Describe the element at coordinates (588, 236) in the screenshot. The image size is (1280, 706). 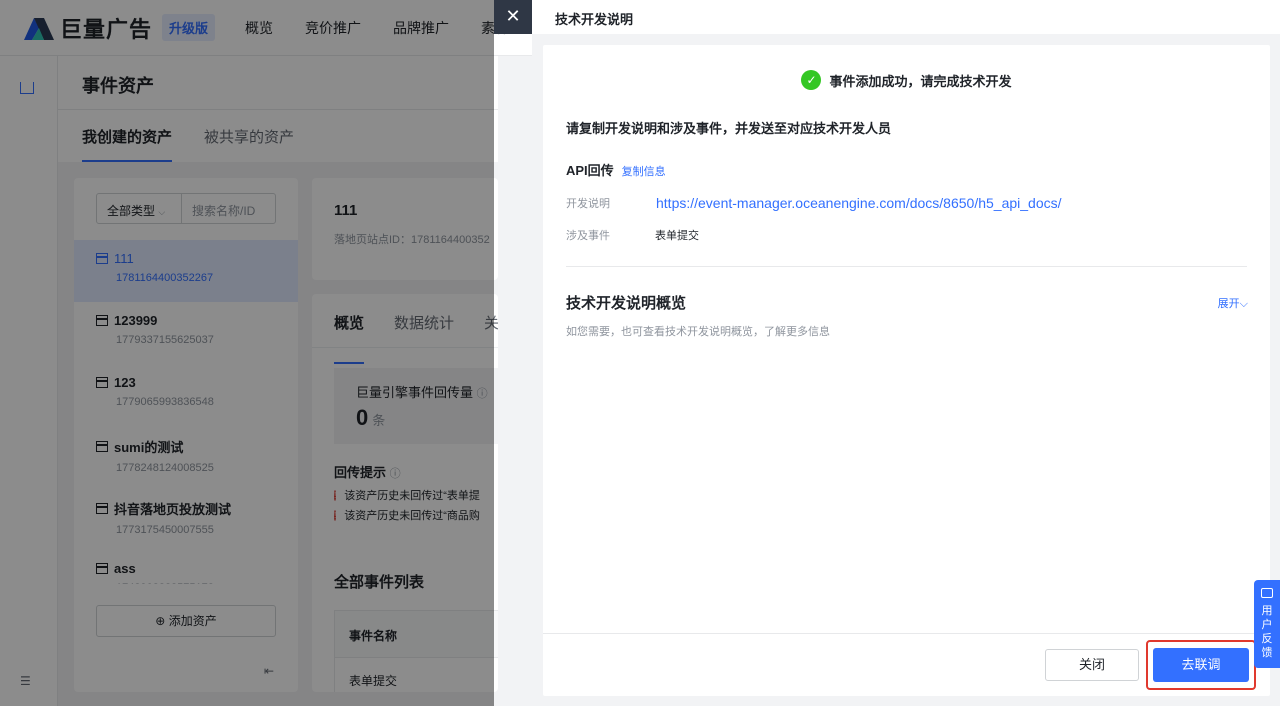
I see `events-key: 涉及事件` at that location.